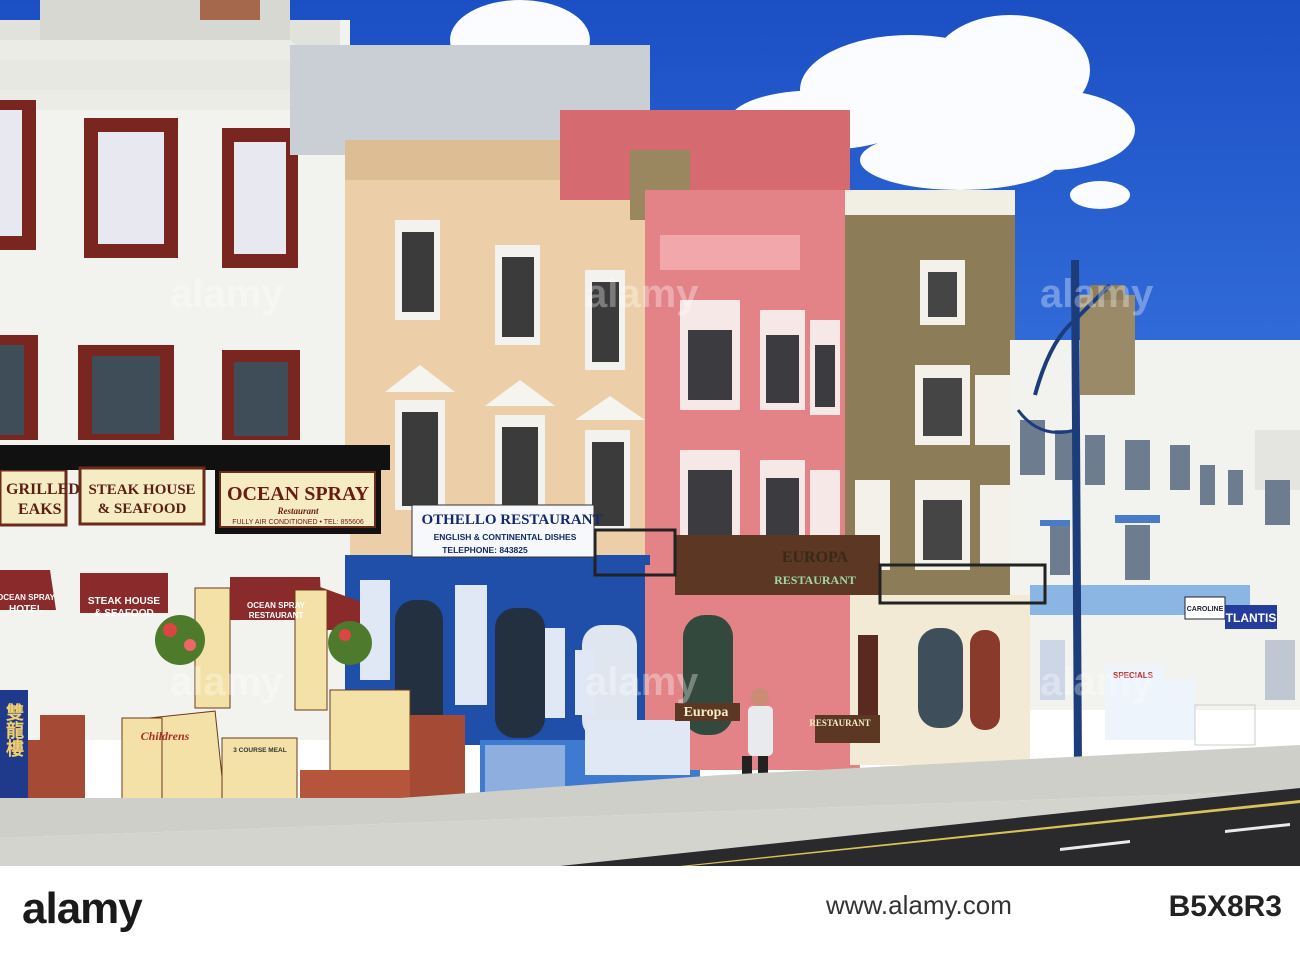 This screenshot has width=1300, height=956. Describe the element at coordinates (14, 730) in the screenshot. I see `sign-text: 雙龍樓` at that location.